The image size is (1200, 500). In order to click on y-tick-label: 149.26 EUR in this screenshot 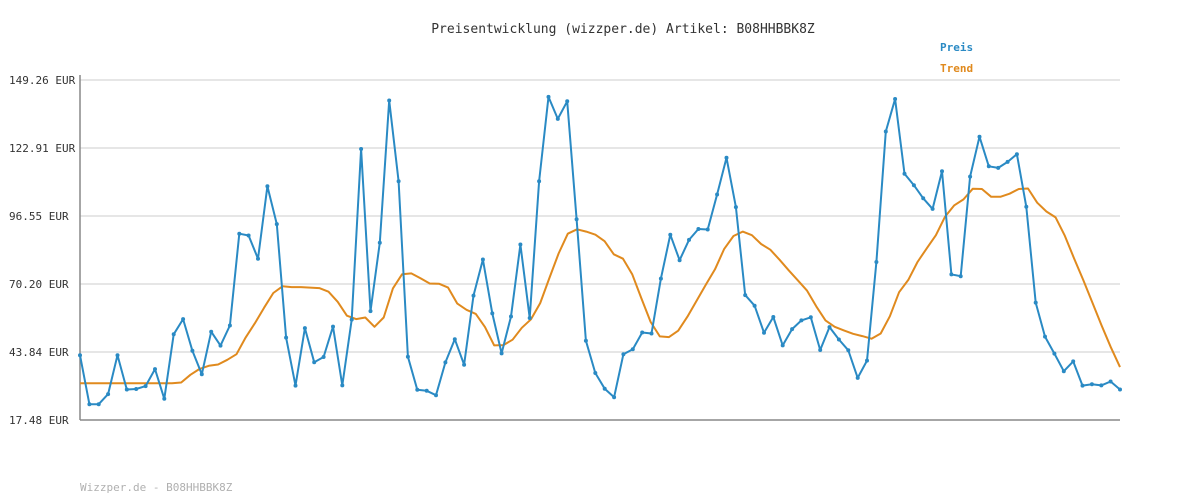, I will do `click(42, 80)`.